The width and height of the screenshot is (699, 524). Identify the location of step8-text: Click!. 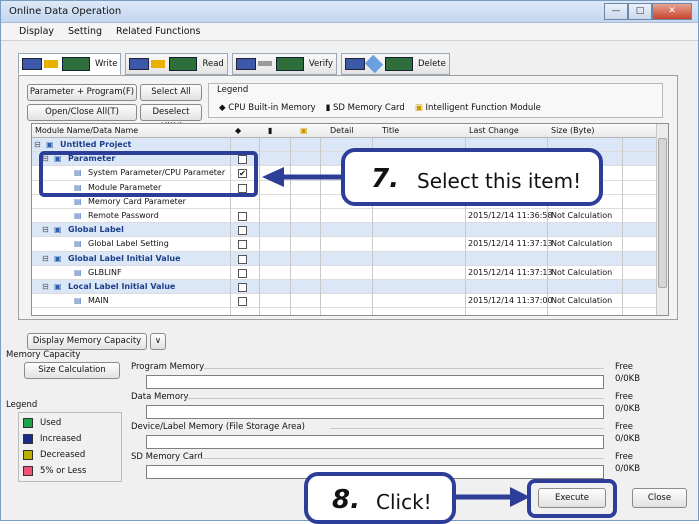
(404, 502).